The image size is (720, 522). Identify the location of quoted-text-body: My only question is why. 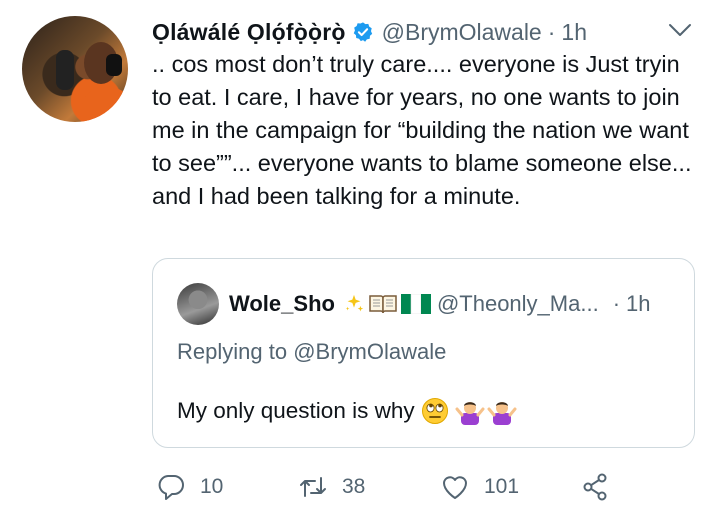
(296, 410).